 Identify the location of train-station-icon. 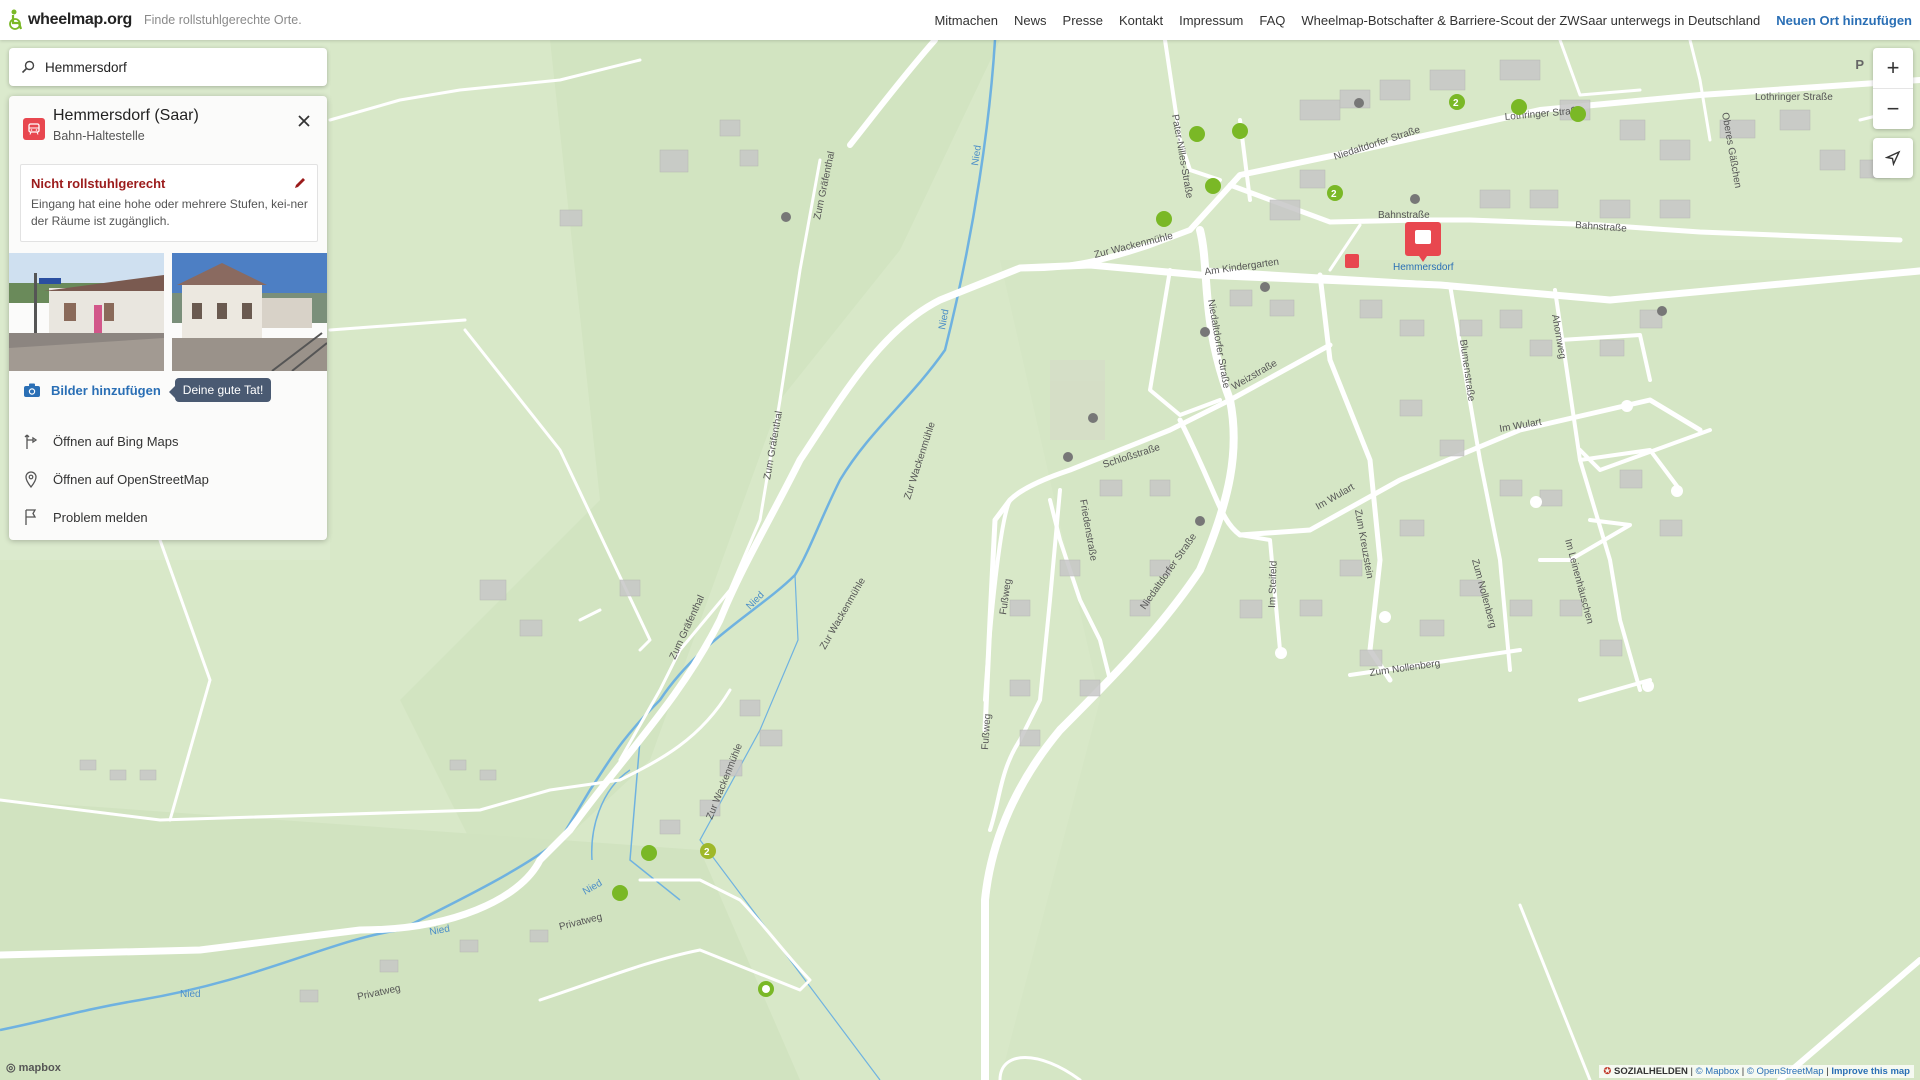
(34, 129).